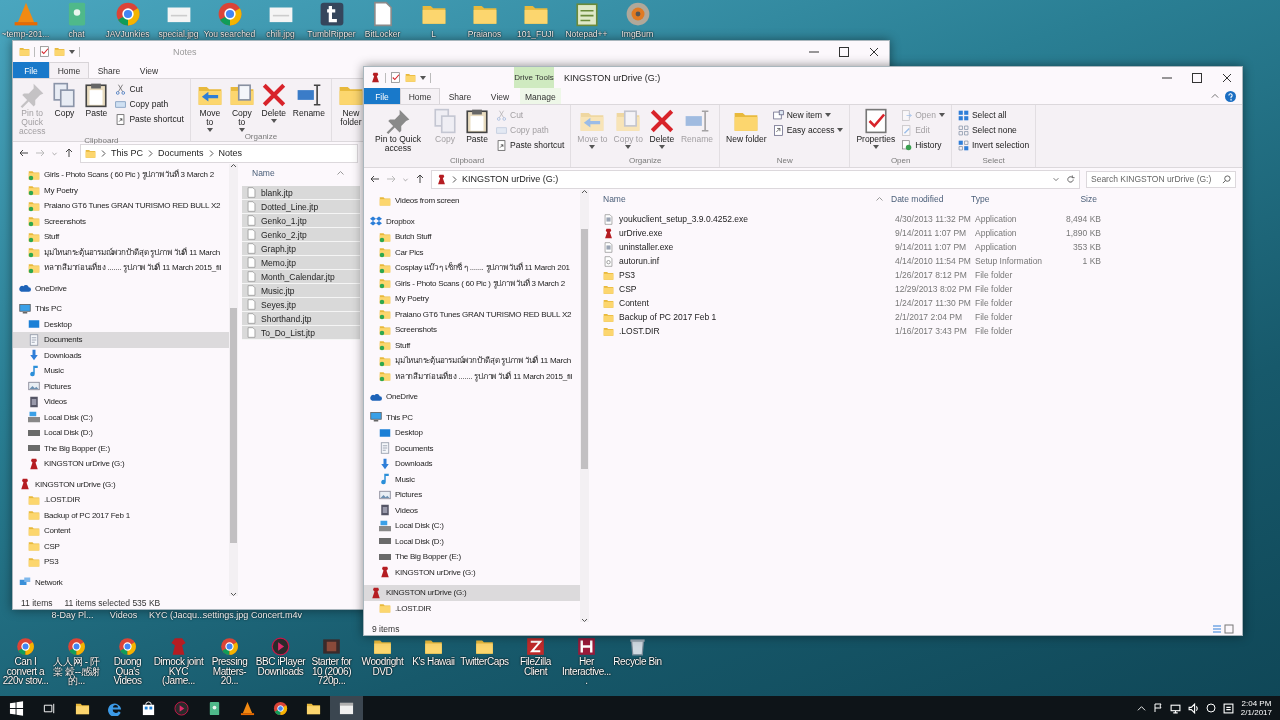 This screenshot has width=1280, height=720. I want to click on ribbon-button: History, so click(923, 145).